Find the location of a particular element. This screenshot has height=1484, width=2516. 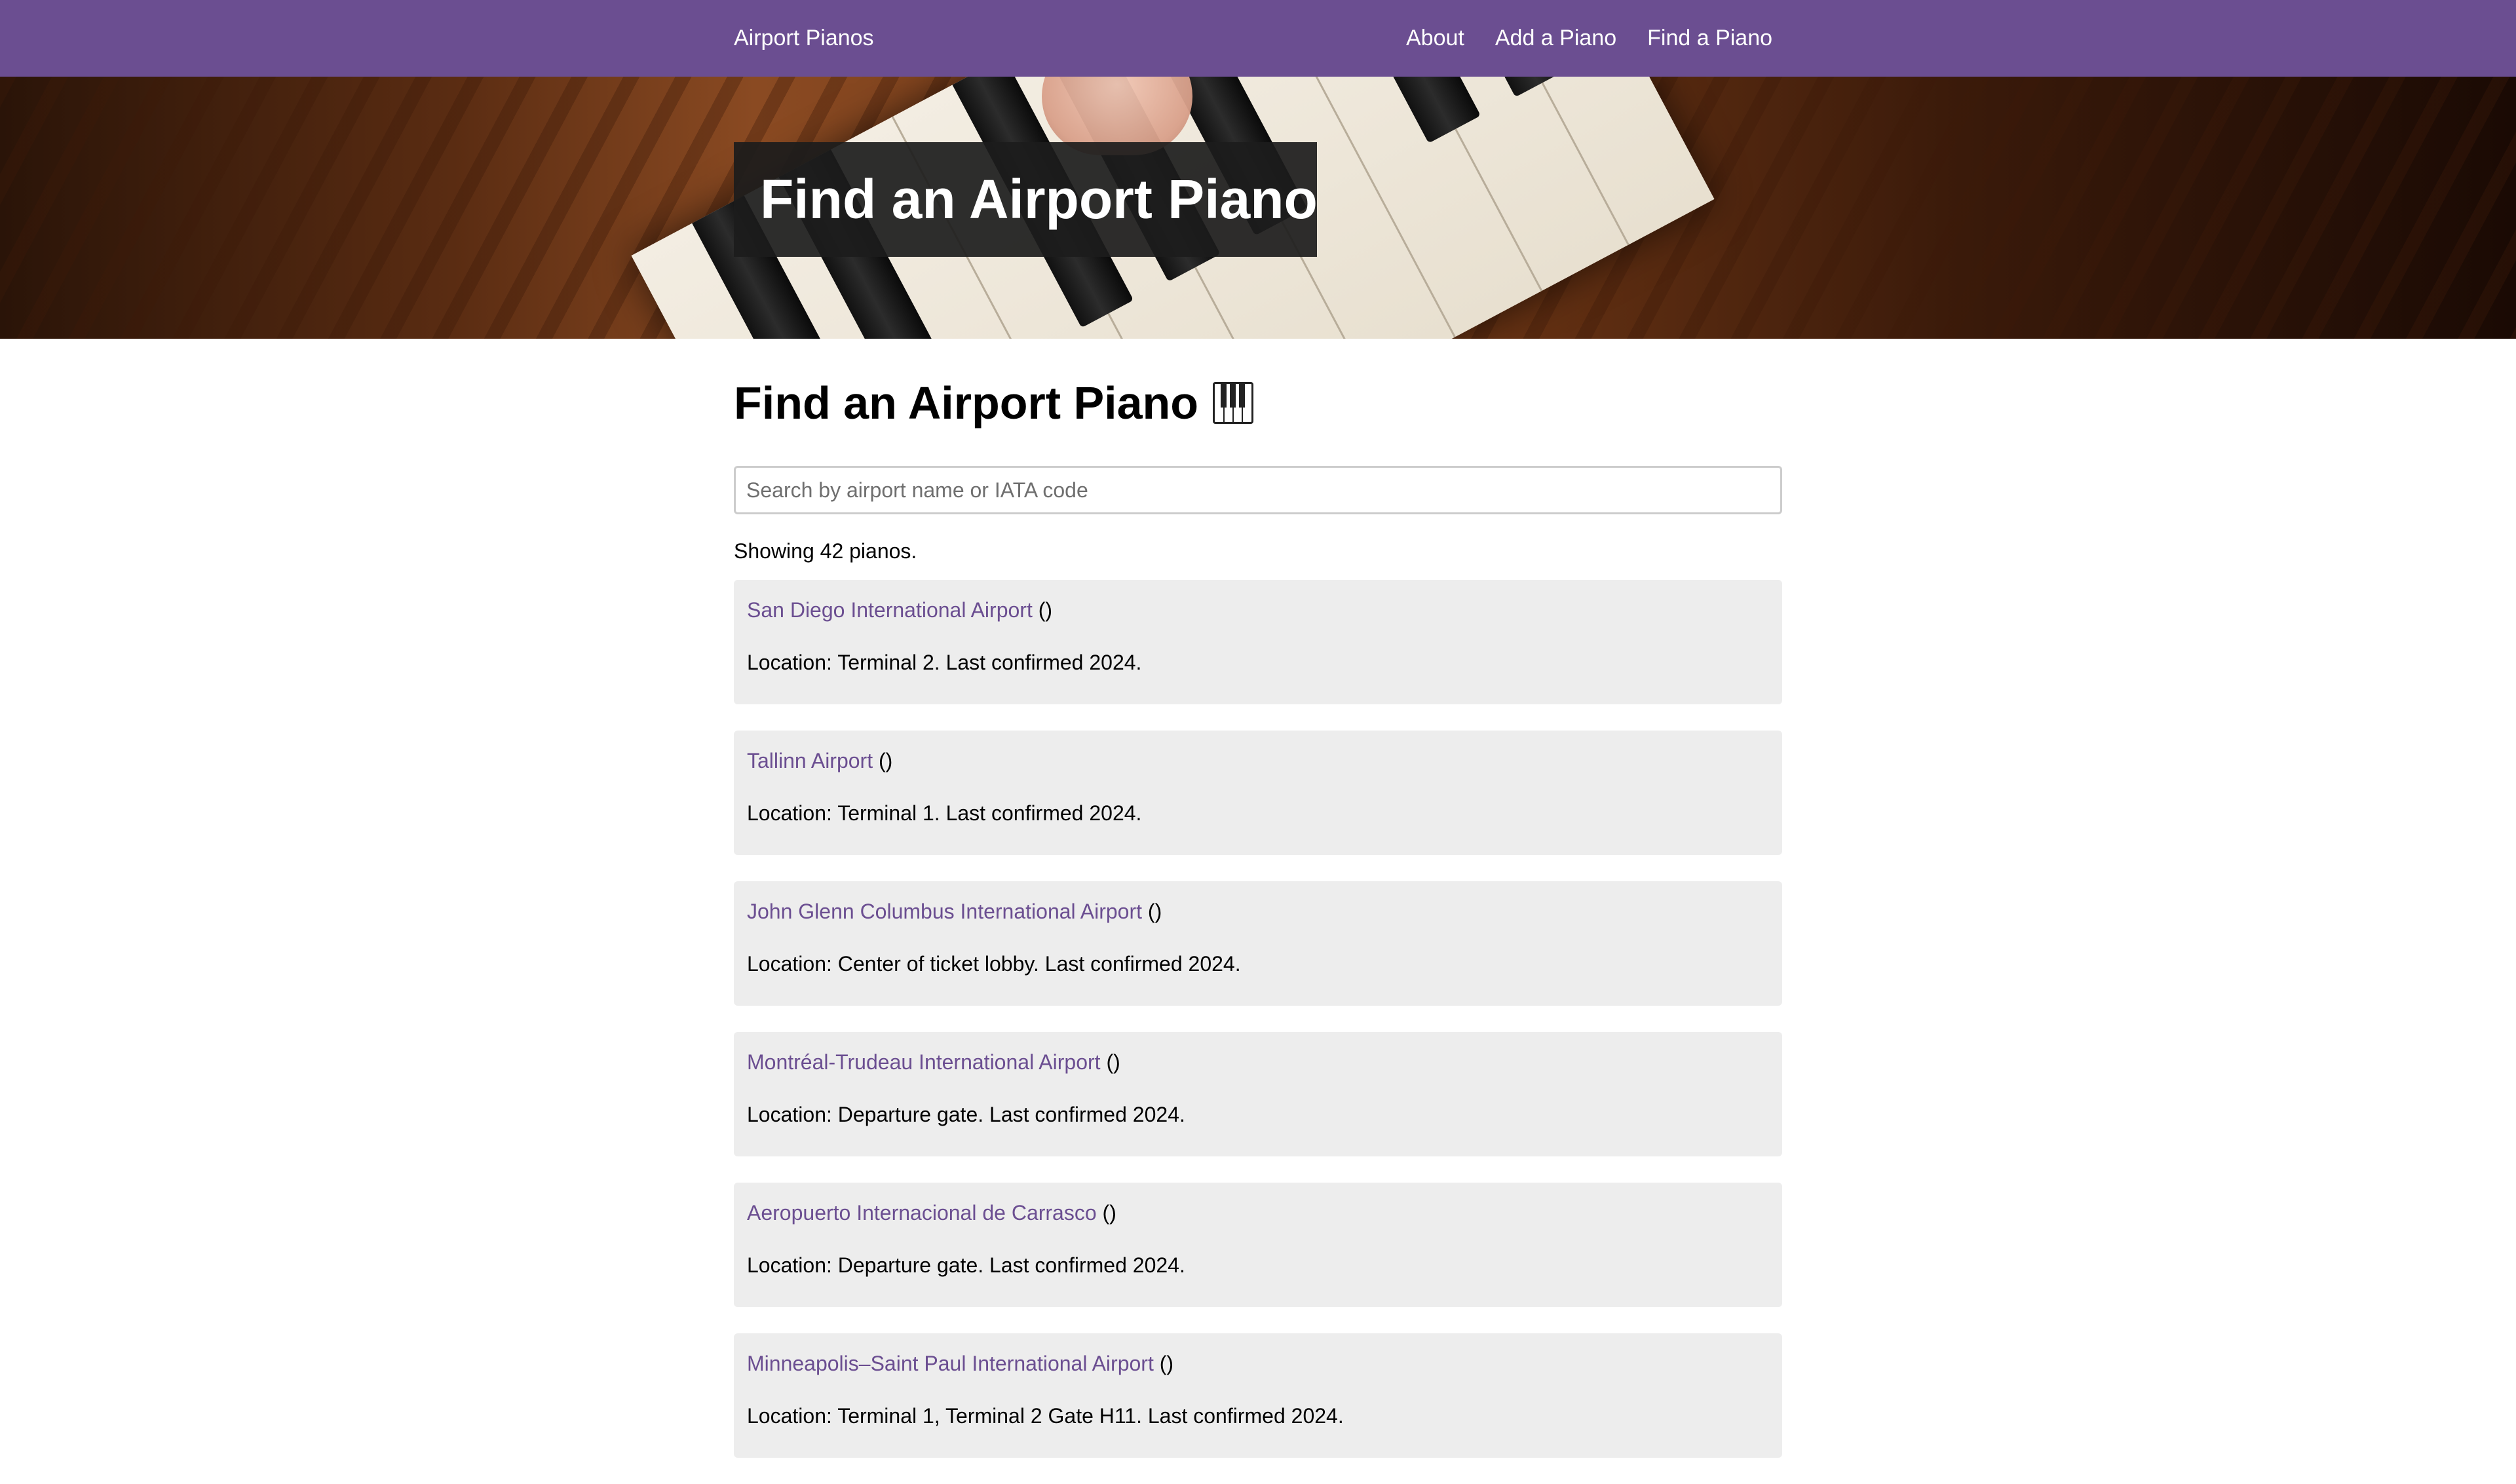

nav-link-about: About is located at coordinates (1435, 38).